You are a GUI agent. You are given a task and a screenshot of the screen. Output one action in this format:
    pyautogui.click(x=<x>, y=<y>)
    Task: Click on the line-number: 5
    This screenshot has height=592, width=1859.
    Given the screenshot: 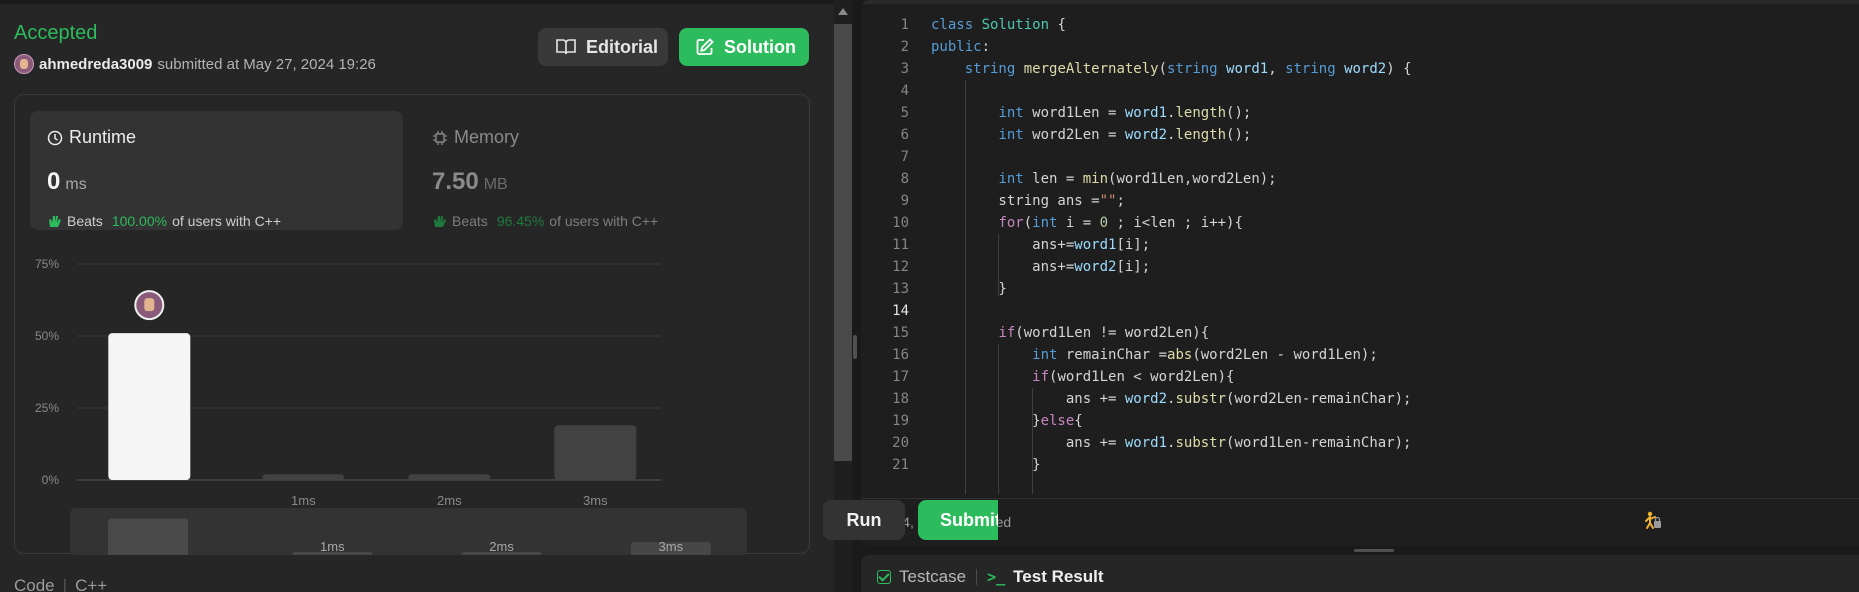 What is the action you would take?
    pyautogui.click(x=904, y=113)
    